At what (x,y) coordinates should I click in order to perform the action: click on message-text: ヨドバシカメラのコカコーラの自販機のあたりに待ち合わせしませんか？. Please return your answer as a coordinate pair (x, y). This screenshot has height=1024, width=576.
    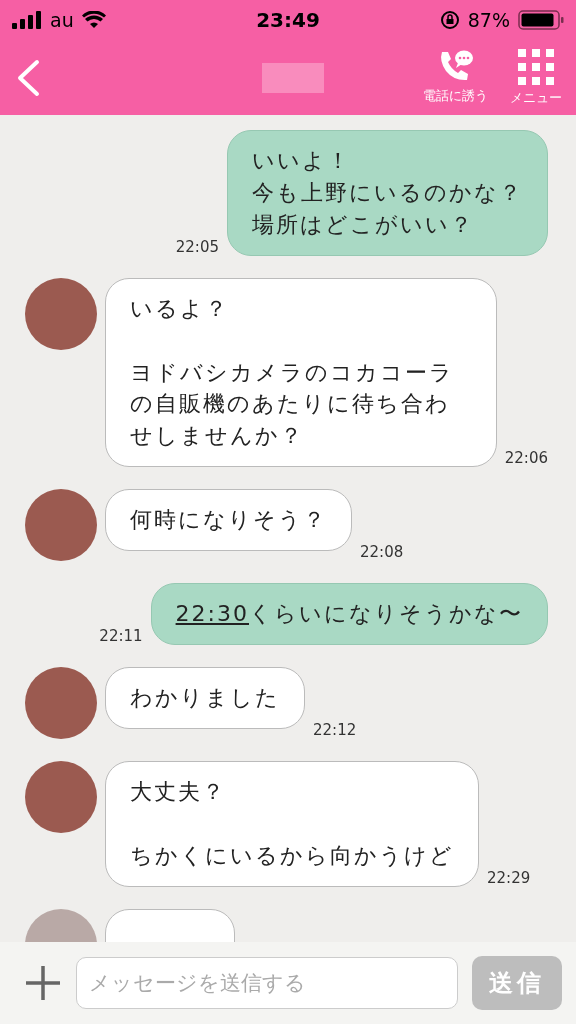
    Looking at the image, I should click on (292, 404).